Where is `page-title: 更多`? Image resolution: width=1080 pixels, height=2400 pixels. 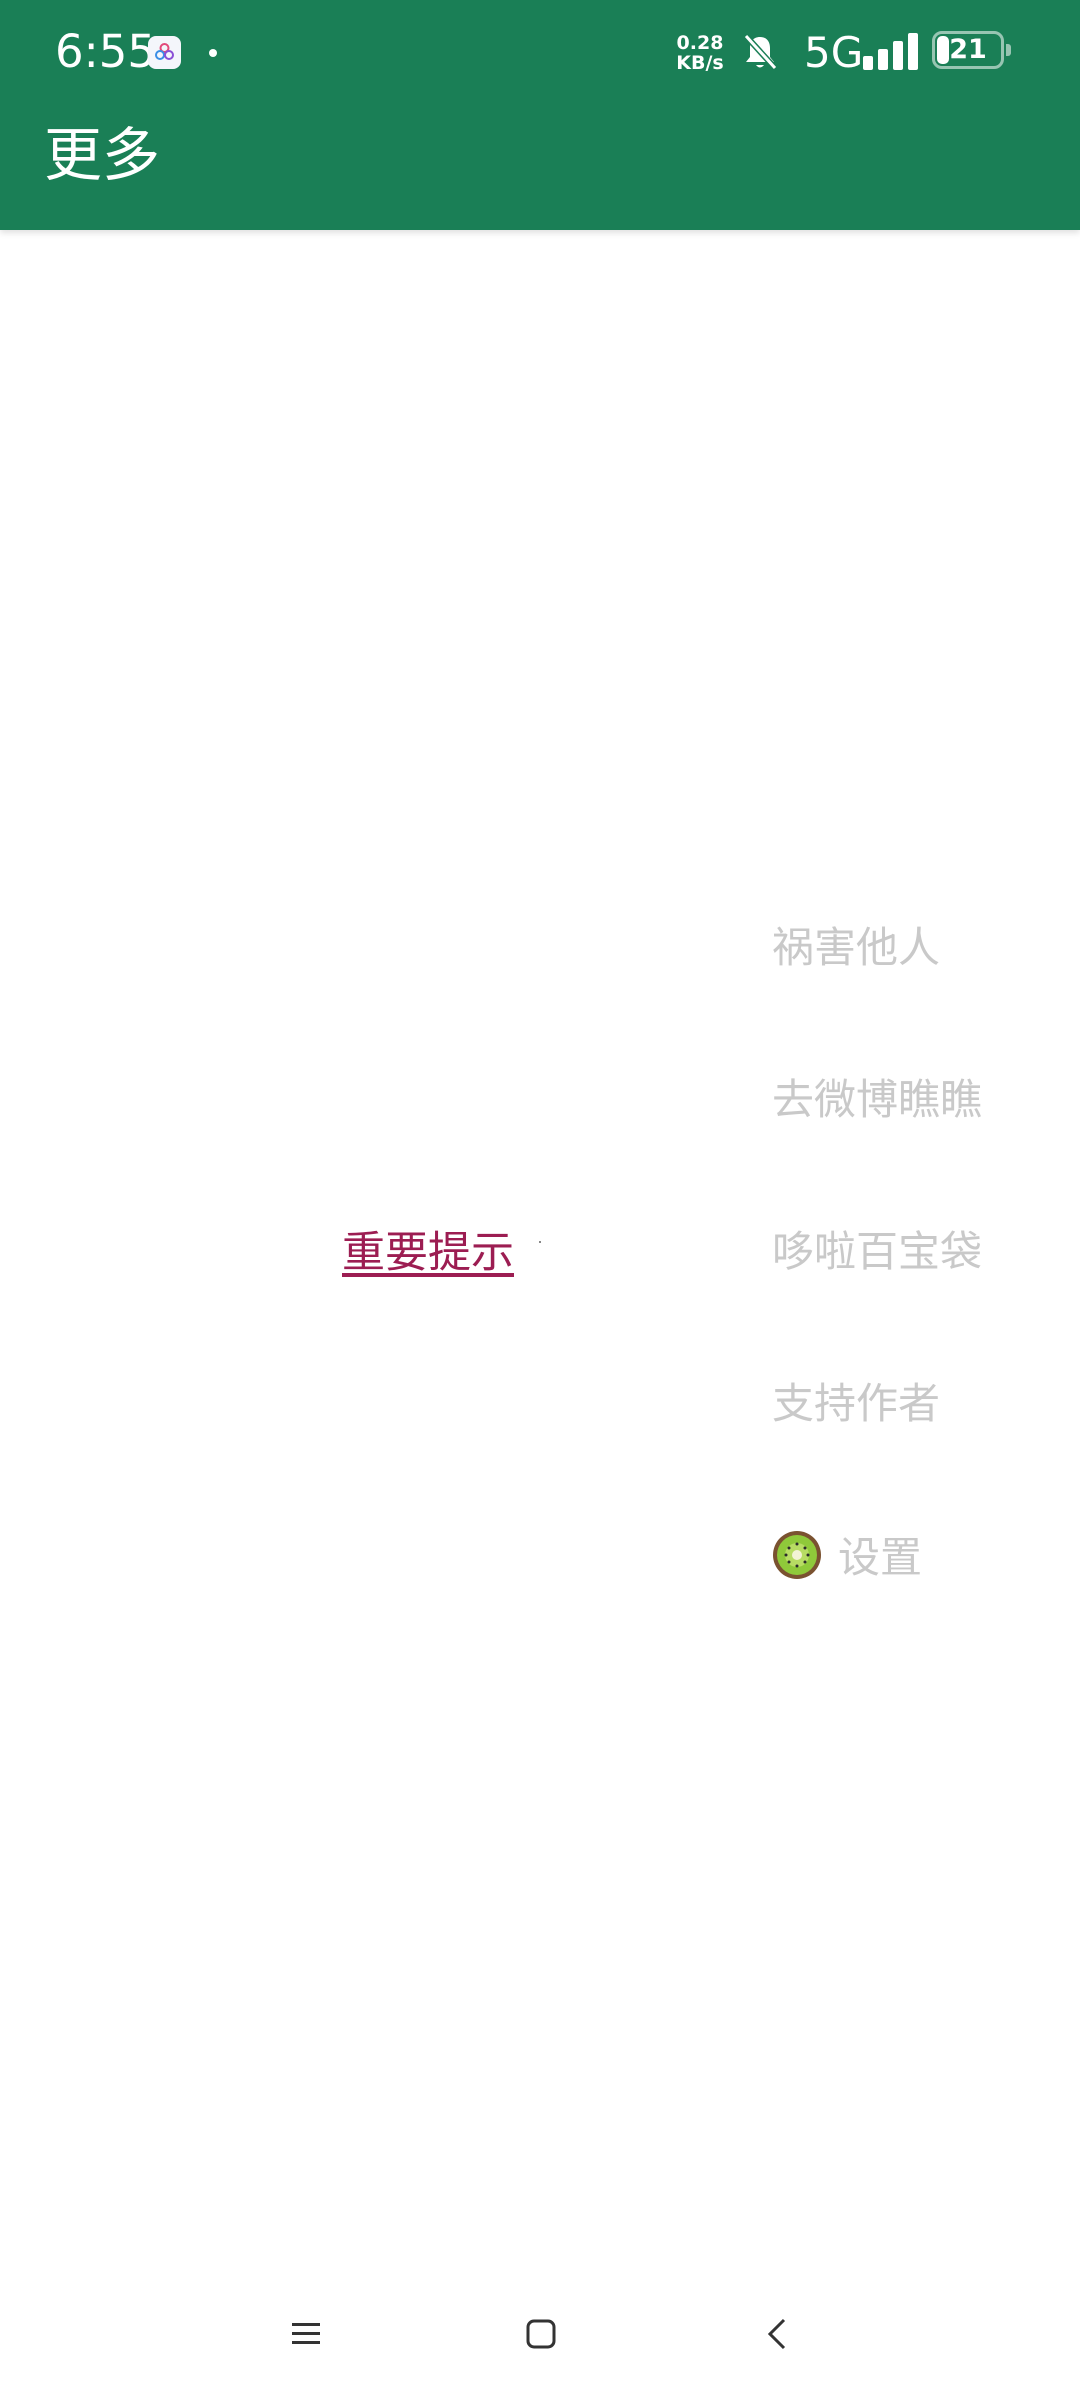 page-title: 更多 is located at coordinates (102, 155).